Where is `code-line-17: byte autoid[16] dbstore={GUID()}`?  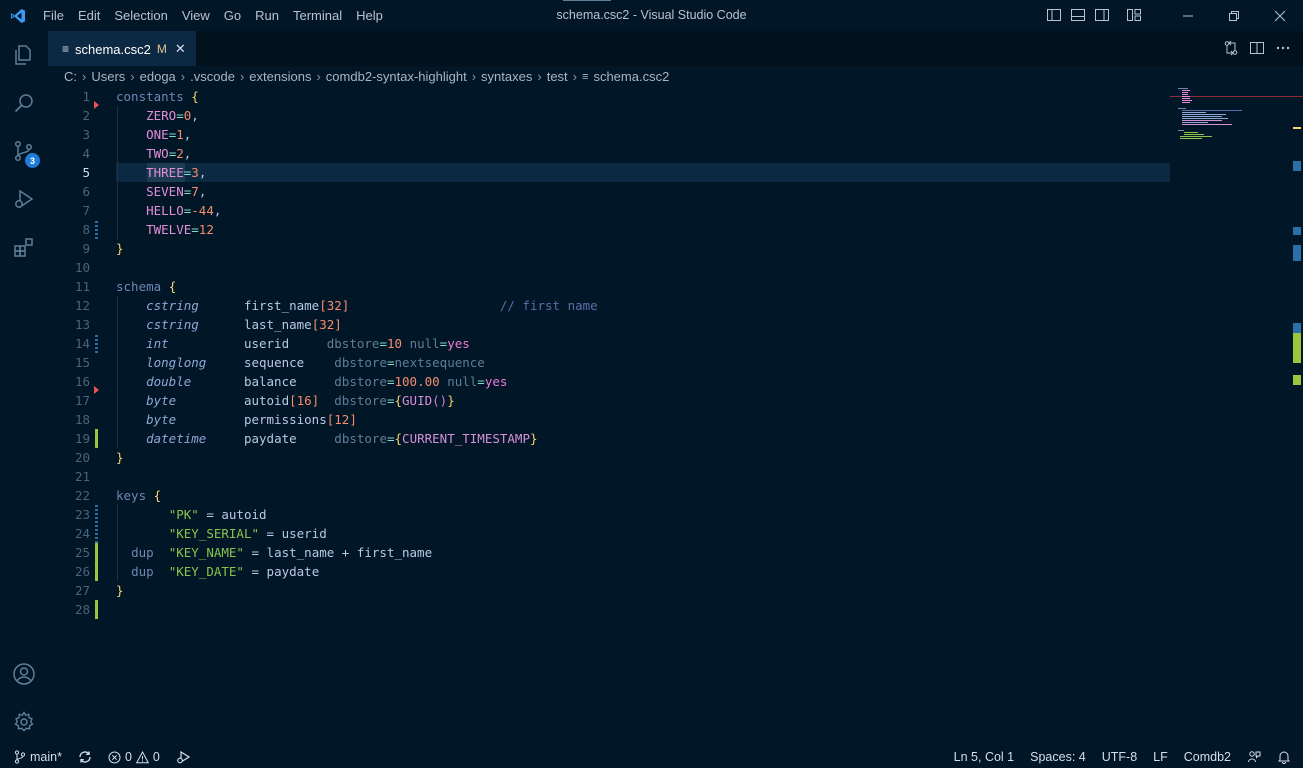 code-line-17: byte autoid[16] dbstore={GUID()} is located at coordinates (300, 400).